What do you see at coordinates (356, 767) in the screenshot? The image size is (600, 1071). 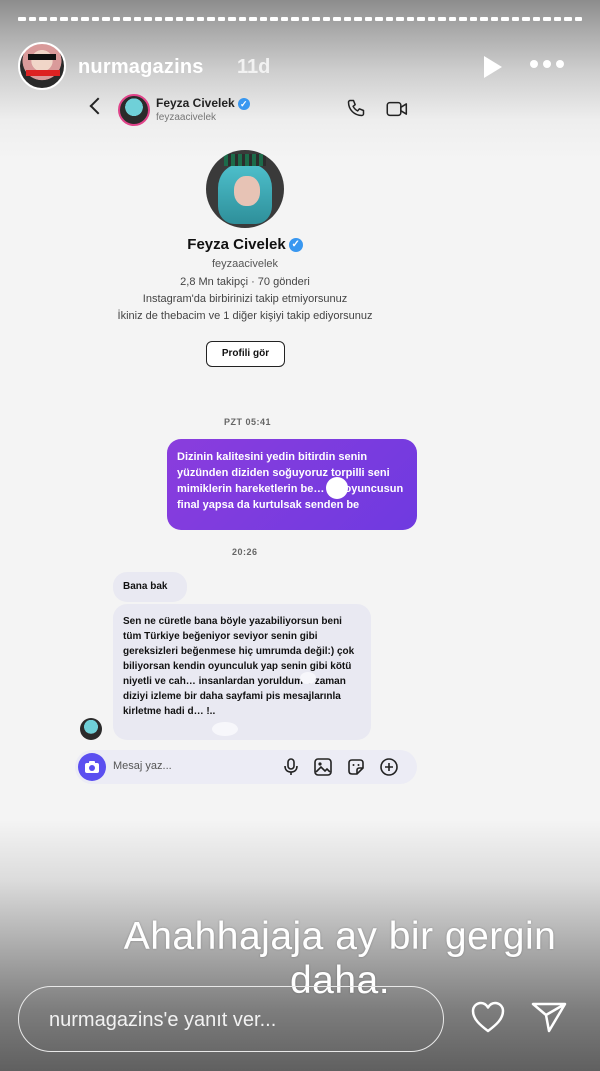 I see `sticker-icon` at bounding box center [356, 767].